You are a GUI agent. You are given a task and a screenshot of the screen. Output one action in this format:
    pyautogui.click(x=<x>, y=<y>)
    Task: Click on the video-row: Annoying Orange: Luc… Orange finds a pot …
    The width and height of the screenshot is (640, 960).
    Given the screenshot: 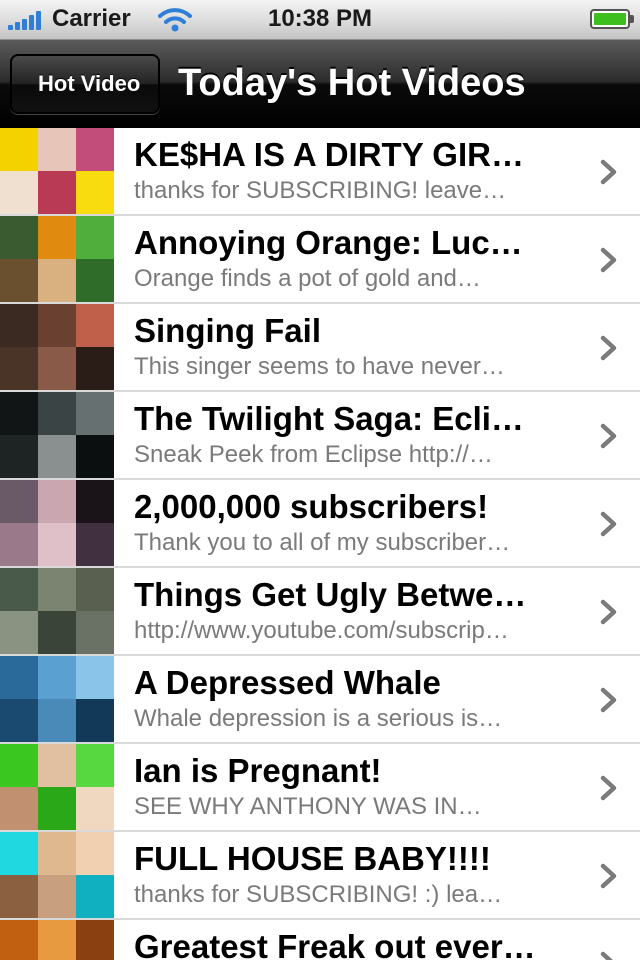 What is the action you would take?
    pyautogui.click(x=320, y=260)
    